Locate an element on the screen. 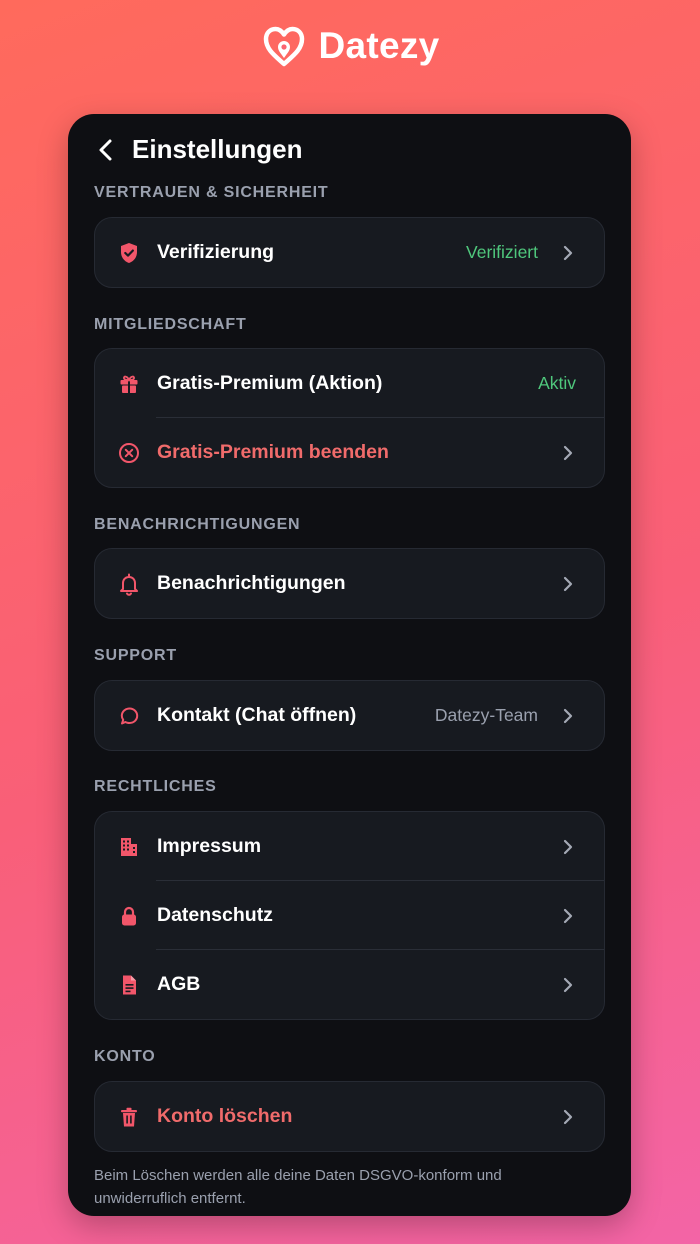 The height and width of the screenshot is (1244, 700). card-account: Konto löschen is located at coordinates (349, 1116).